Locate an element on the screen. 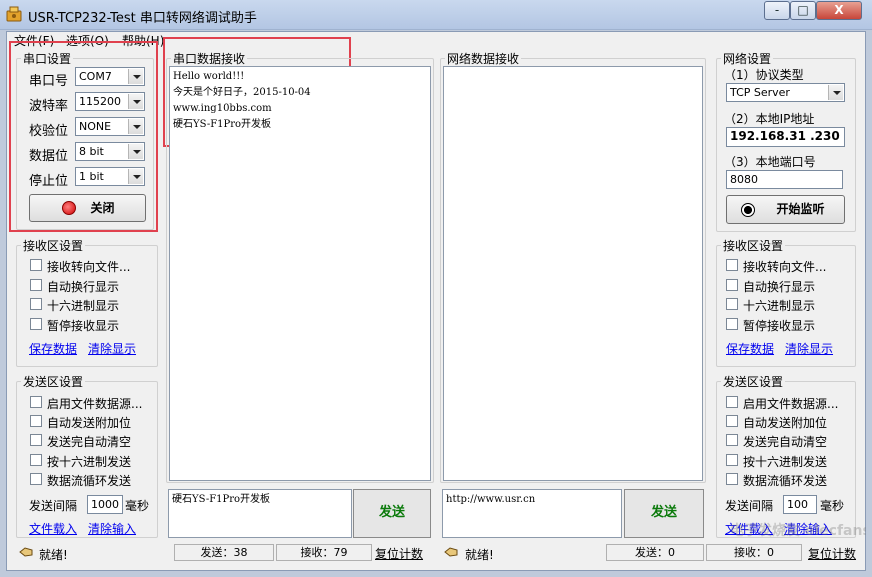 This screenshot has width=872, height=577. left-send-settings-title: 发送区设置 is located at coordinates (53, 382).